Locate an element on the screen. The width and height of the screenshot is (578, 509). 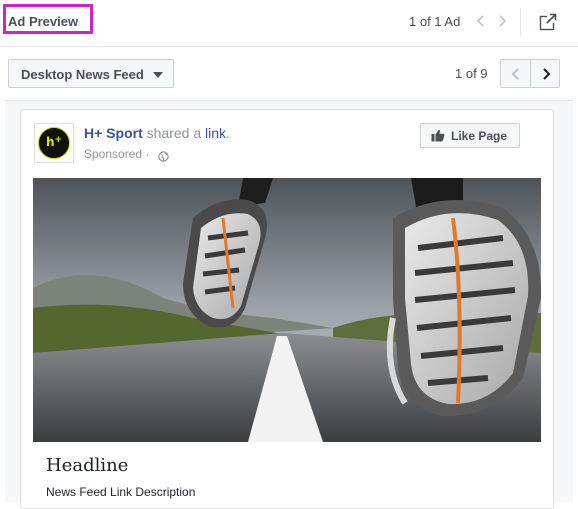
shared-suffix: . is located at coordinates (228, 133).